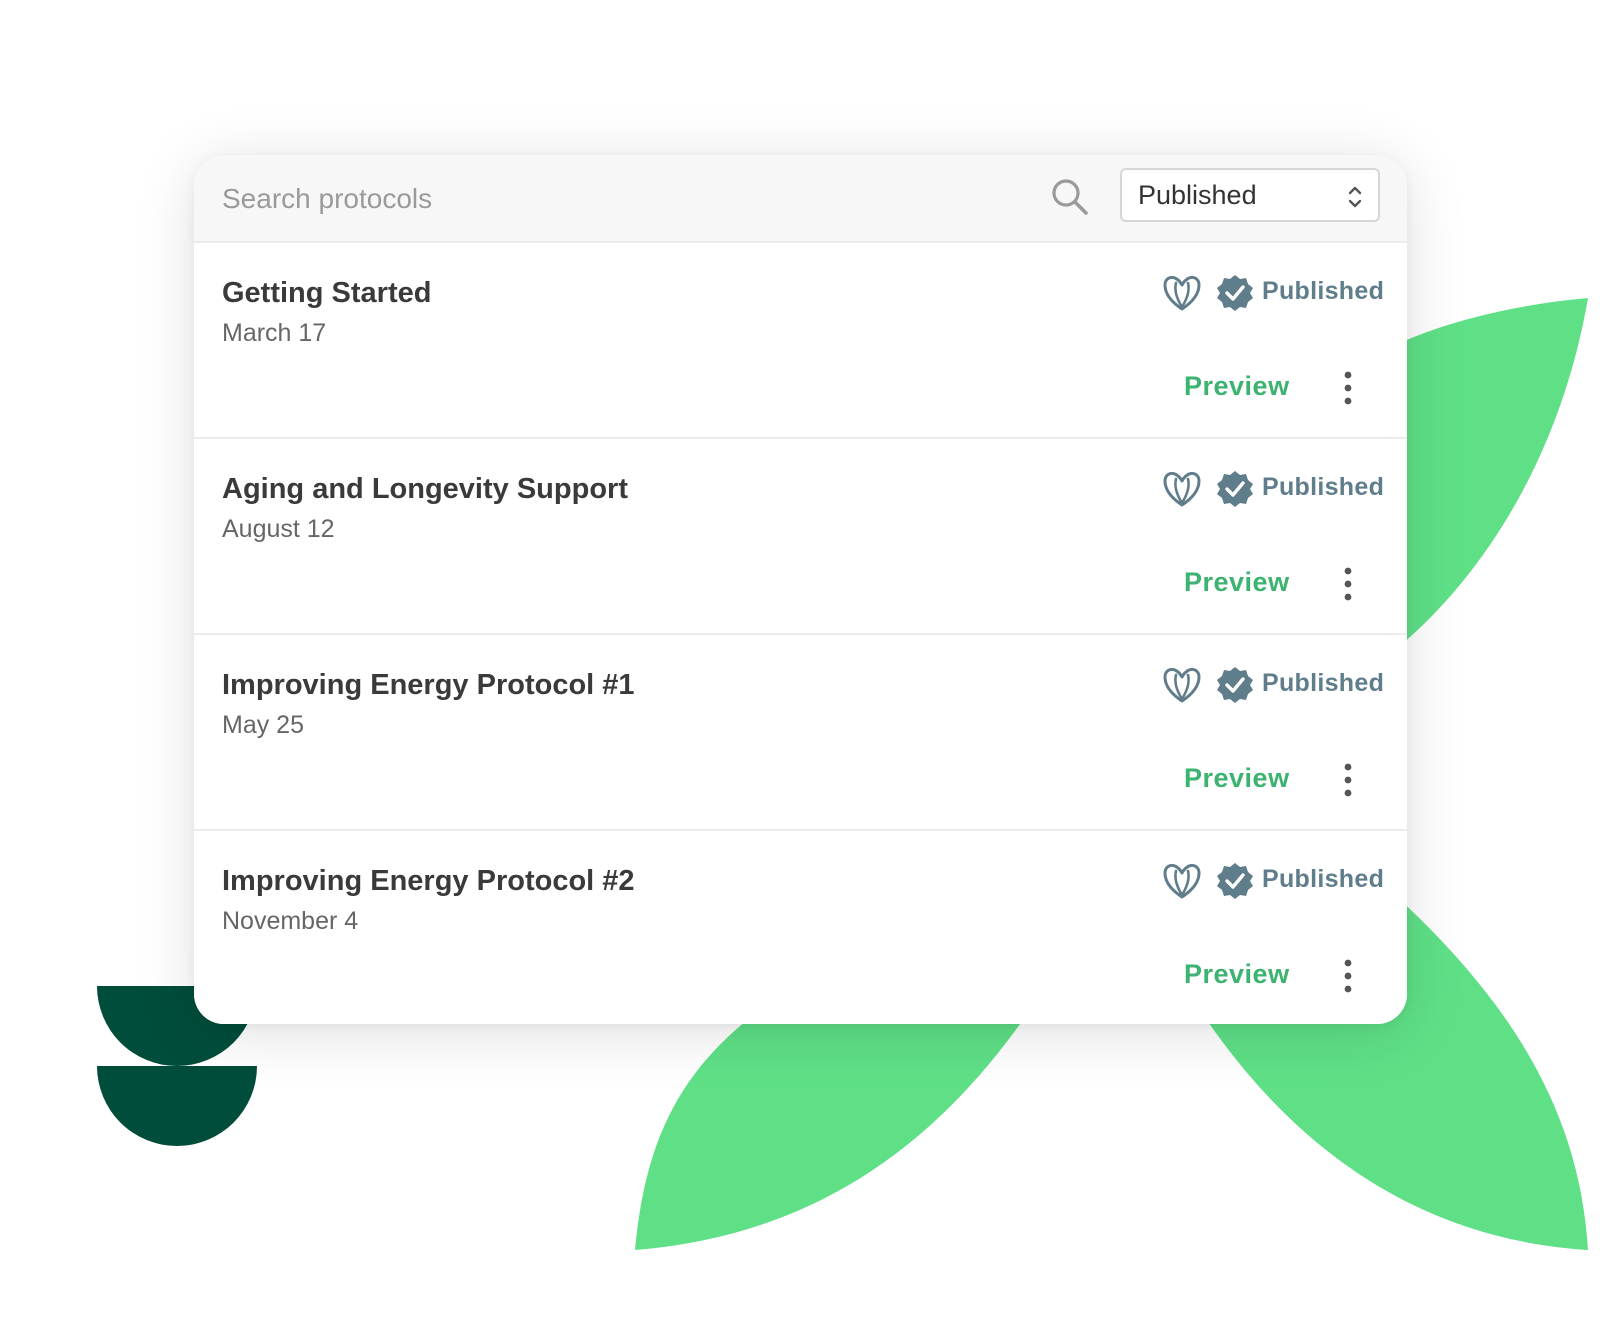 The image size is (1600, 1320). What do you see at coordinates (612, 199) in the screenshot?
I see `search-input` at bounding box center [612, 199].